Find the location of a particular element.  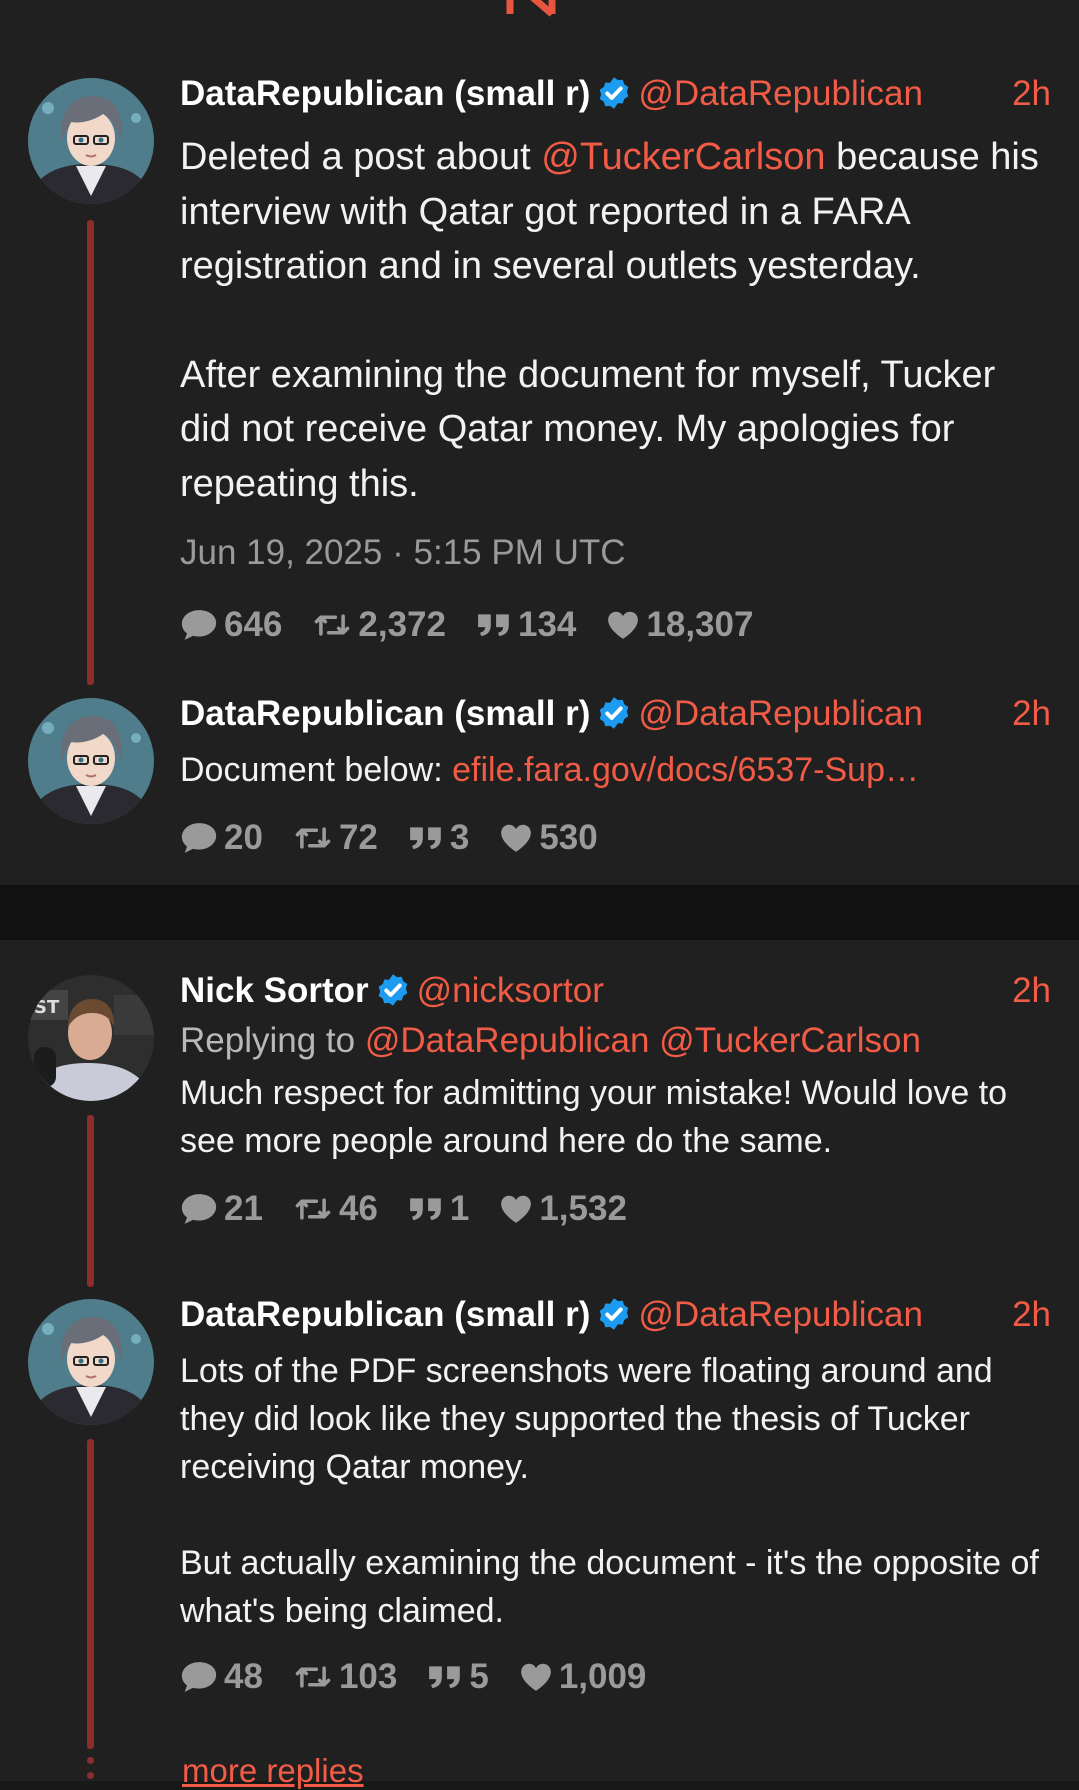

tweet-header: Nick Sortor @nicksortor 2h is located at coordinates (615, 991).